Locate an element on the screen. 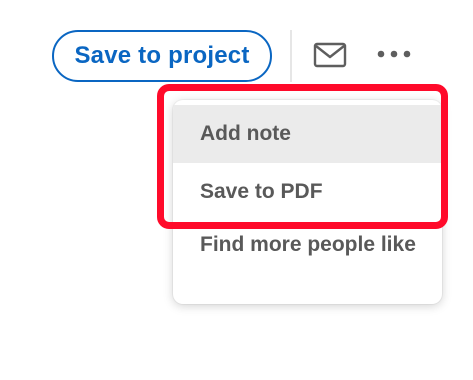  menu-item-save-to-pdf: Save to PDF is located at coordinates (307, 192).